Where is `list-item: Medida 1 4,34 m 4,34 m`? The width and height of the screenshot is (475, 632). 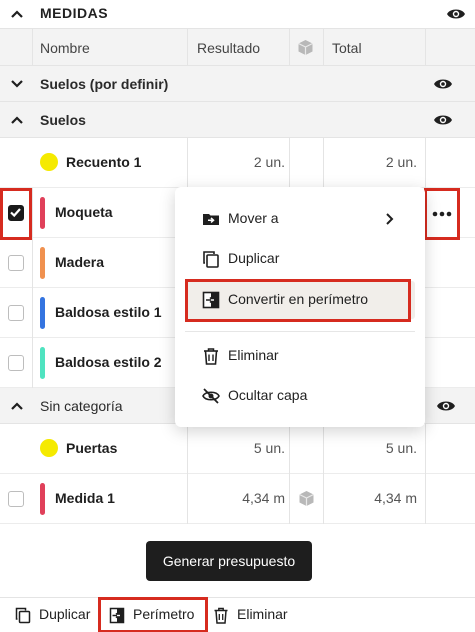 list-item: Medida 1 4,34 m 4,34 m is located at coordinates (237, 499).